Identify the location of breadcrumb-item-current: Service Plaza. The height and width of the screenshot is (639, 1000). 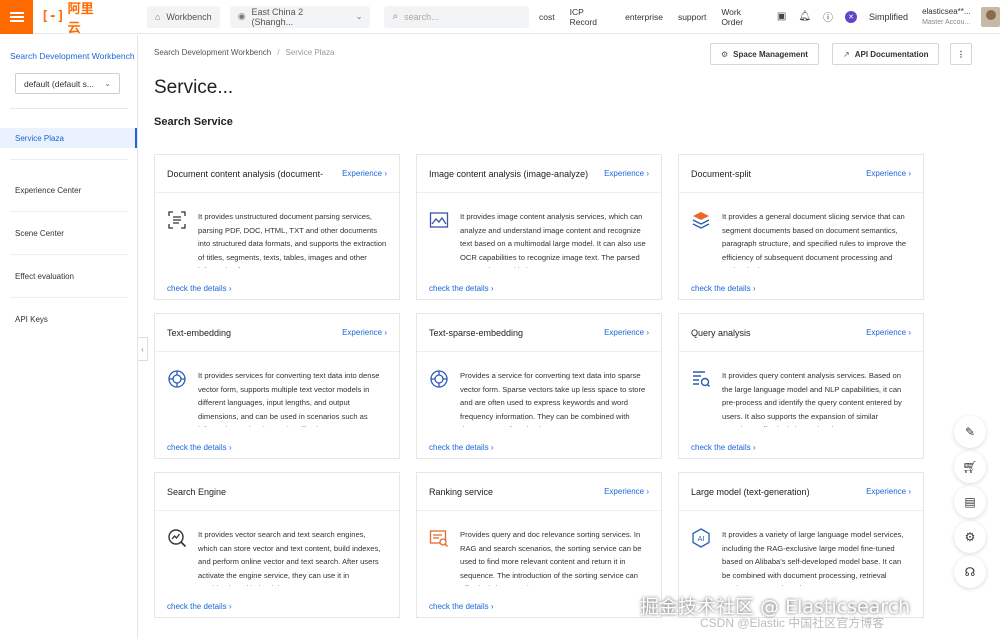
(310, 52).